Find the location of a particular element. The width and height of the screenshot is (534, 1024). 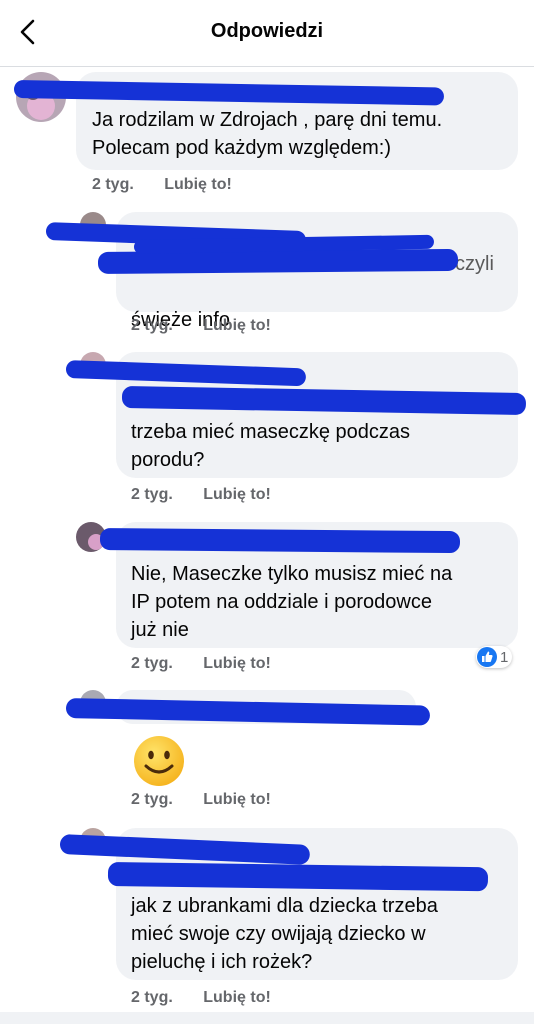

reaction-count: 1 is located at coordinates (504, 657).